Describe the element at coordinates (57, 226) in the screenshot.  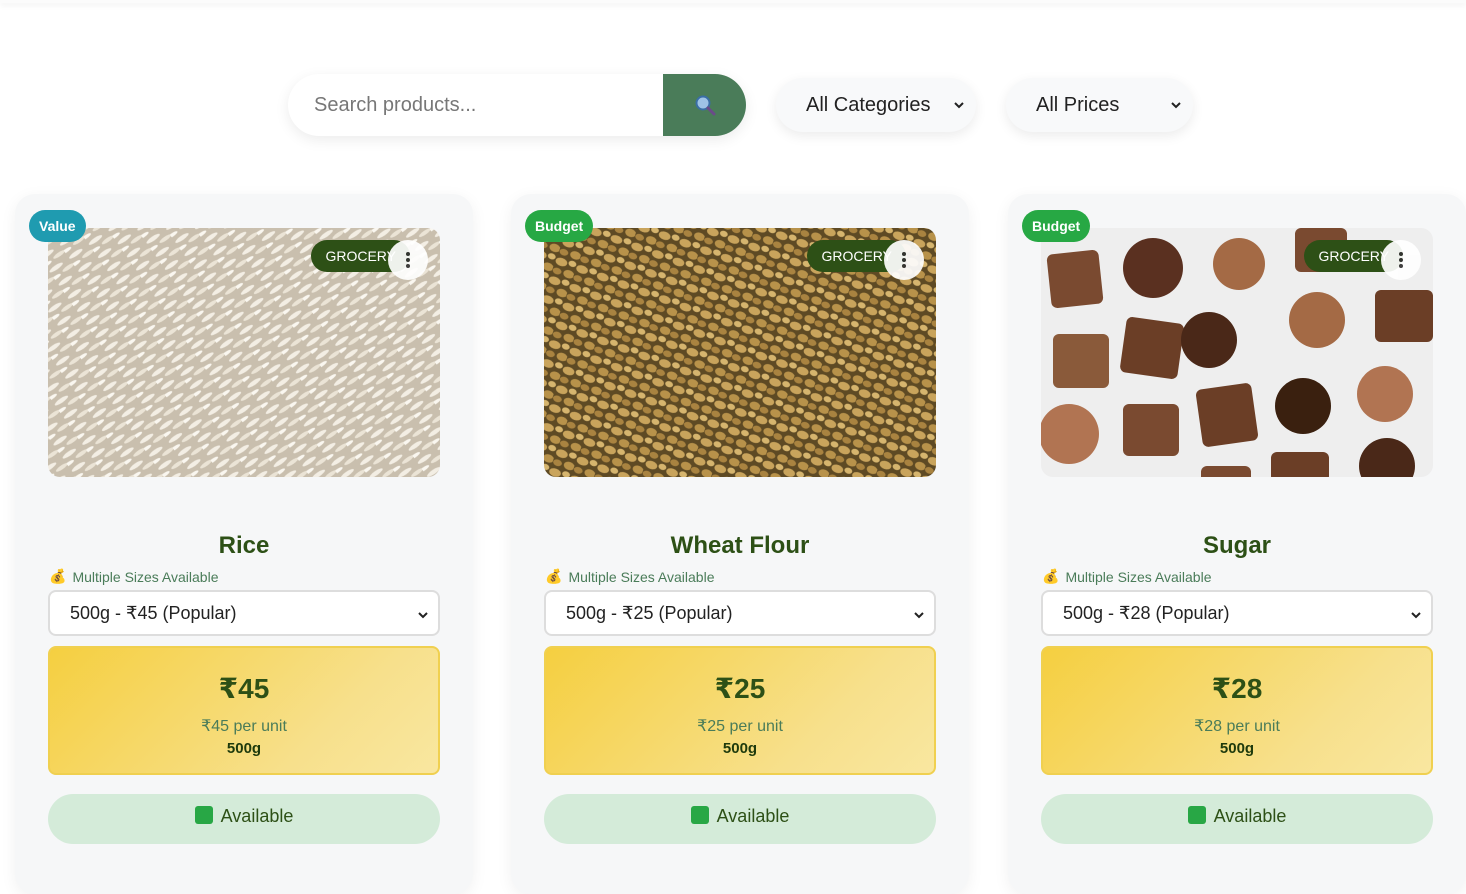
I see `value-badge: Value` at that location.